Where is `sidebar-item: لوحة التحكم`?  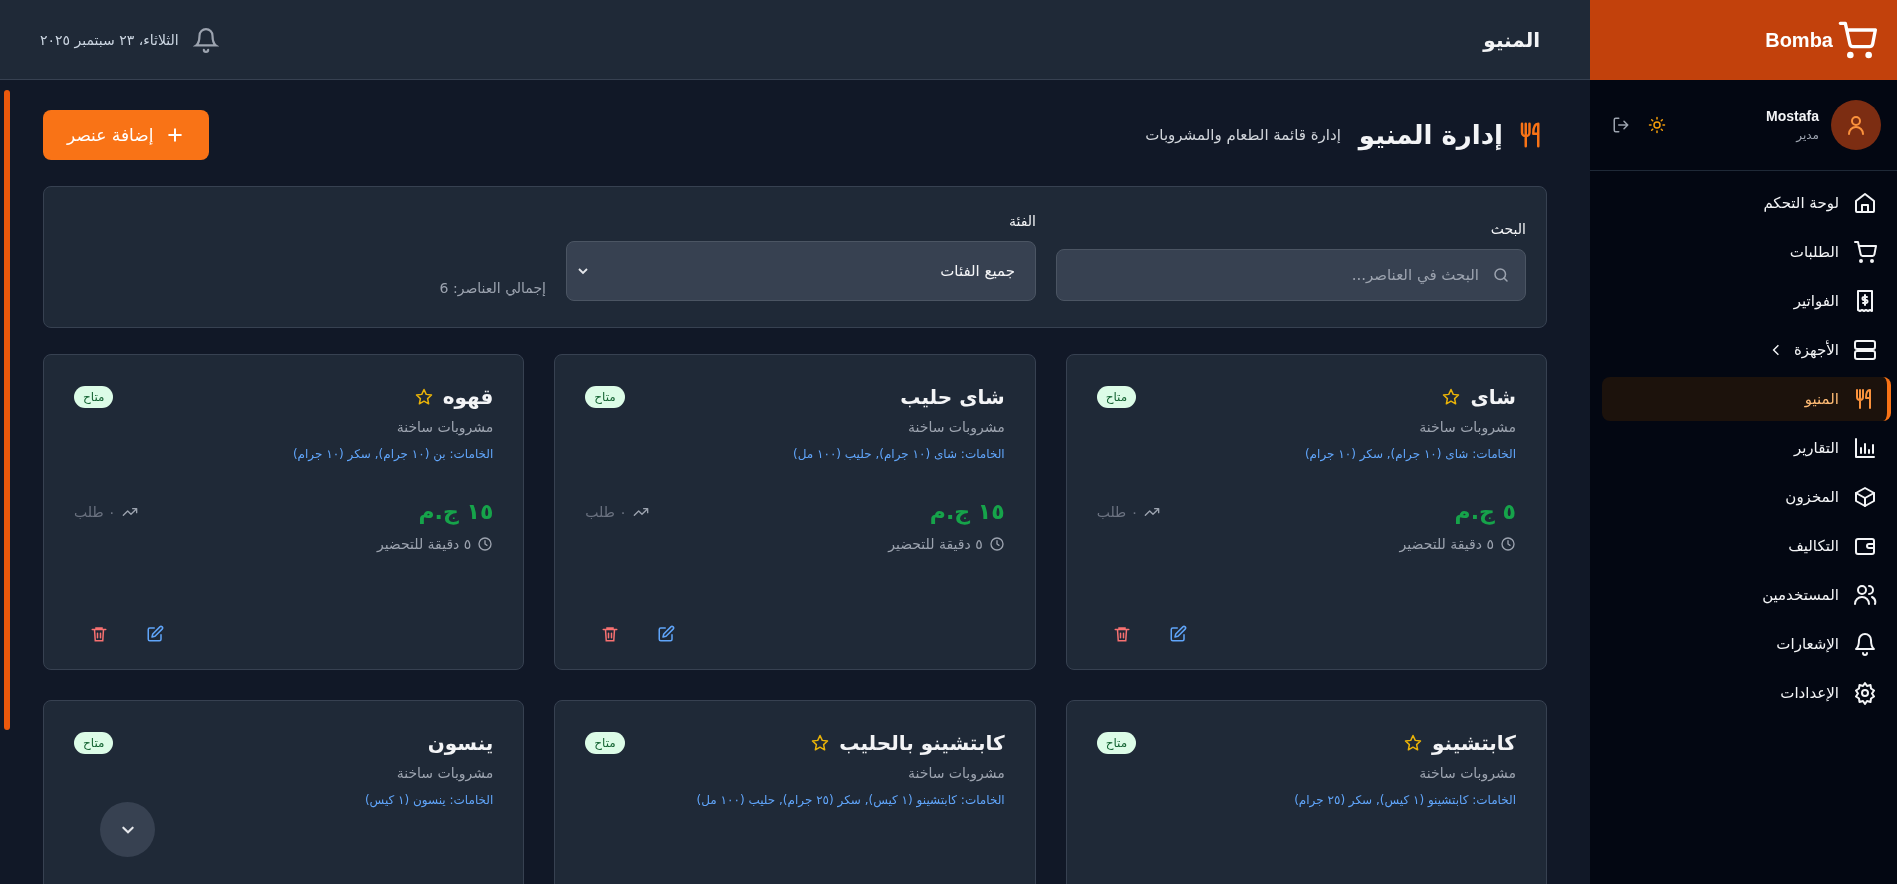 sidebar-item: لوحة التحكم is located at coordinates (1746, 203).